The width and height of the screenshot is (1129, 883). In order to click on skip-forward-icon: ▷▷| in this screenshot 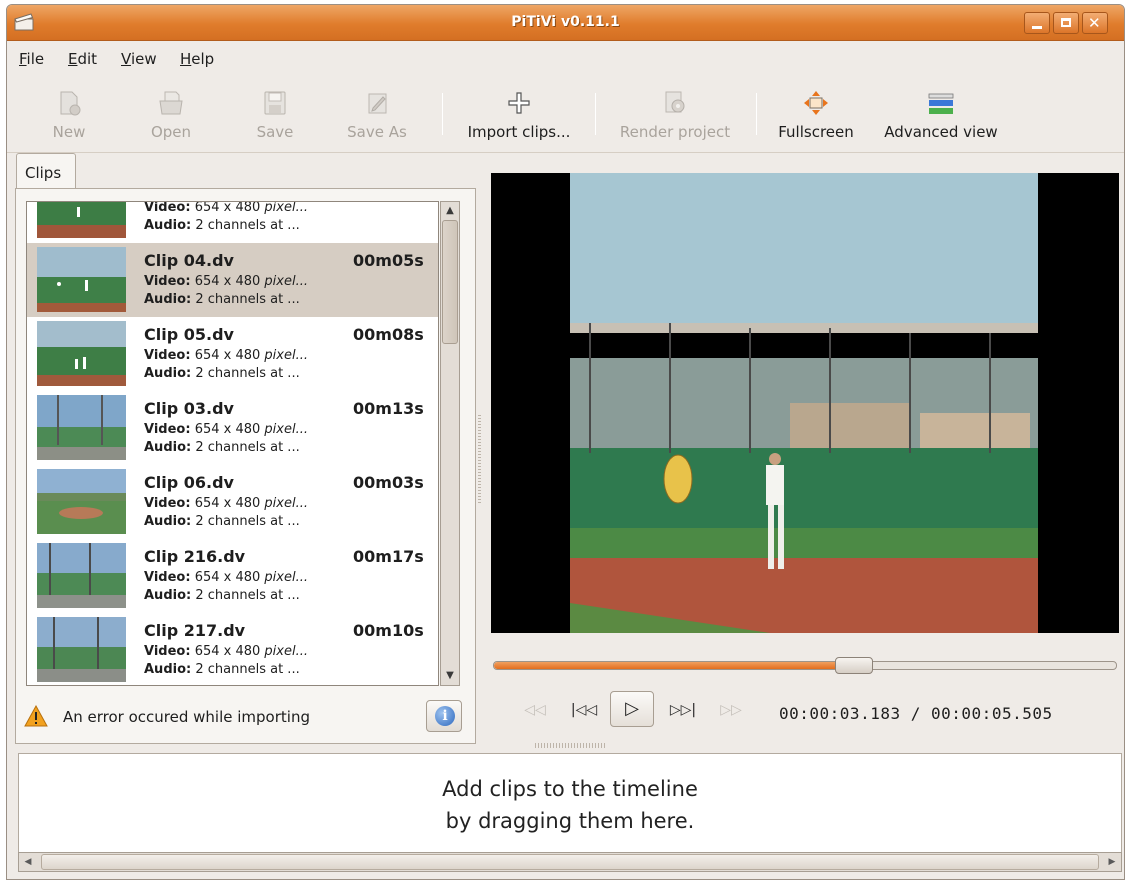, I will do `click(683, 710)`.